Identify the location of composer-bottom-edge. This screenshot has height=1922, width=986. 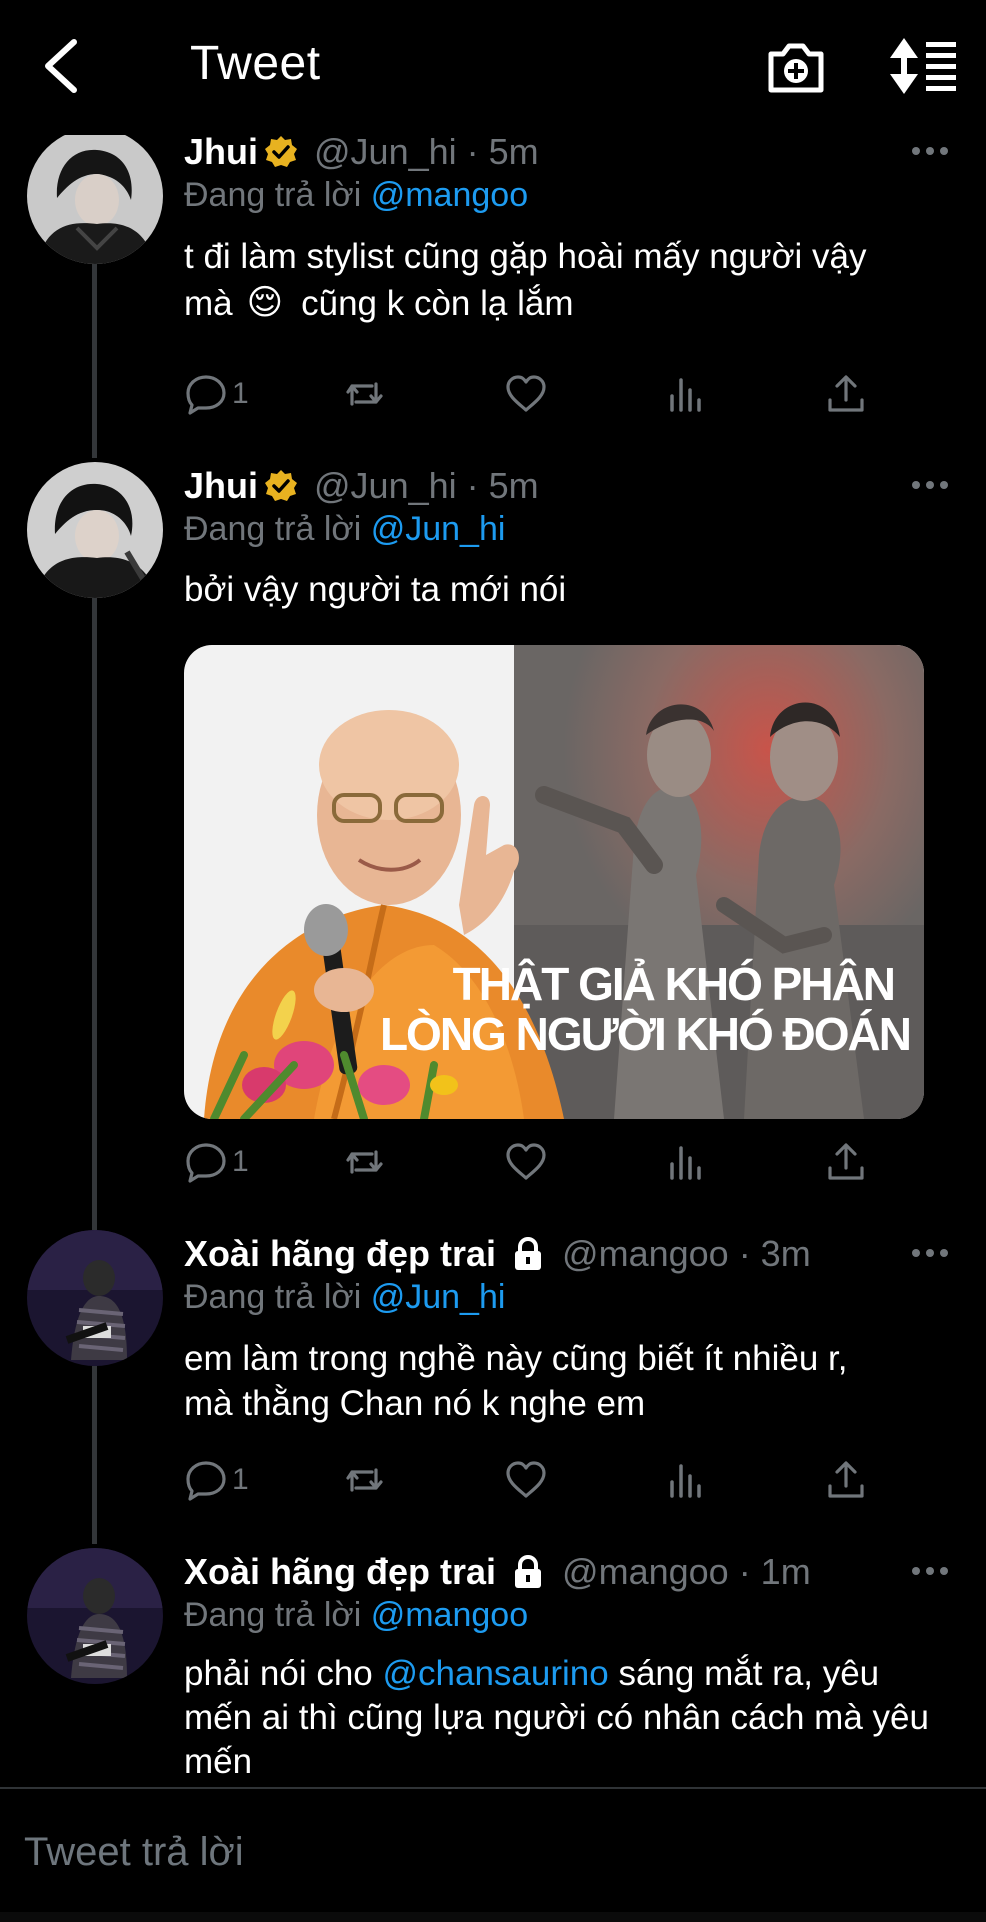
(493, 1917).